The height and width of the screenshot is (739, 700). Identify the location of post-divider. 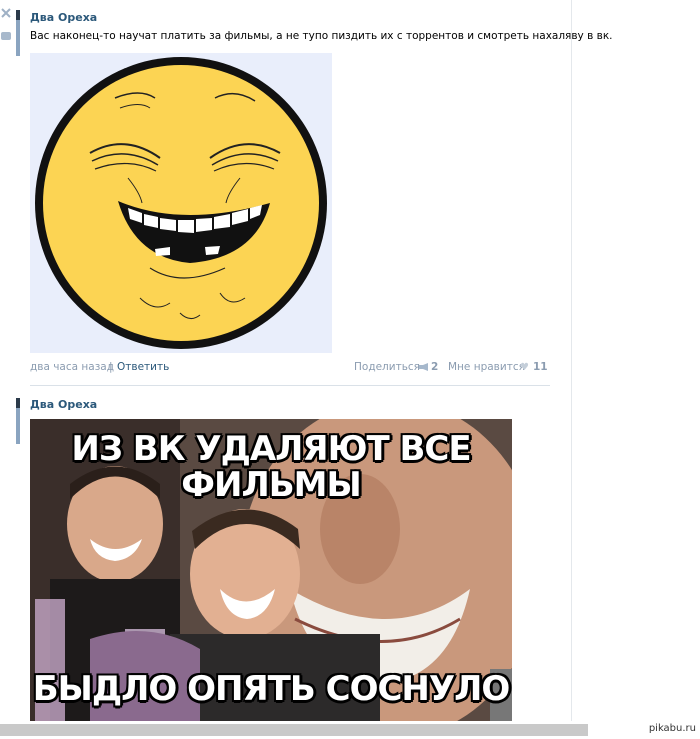
(290, 385).